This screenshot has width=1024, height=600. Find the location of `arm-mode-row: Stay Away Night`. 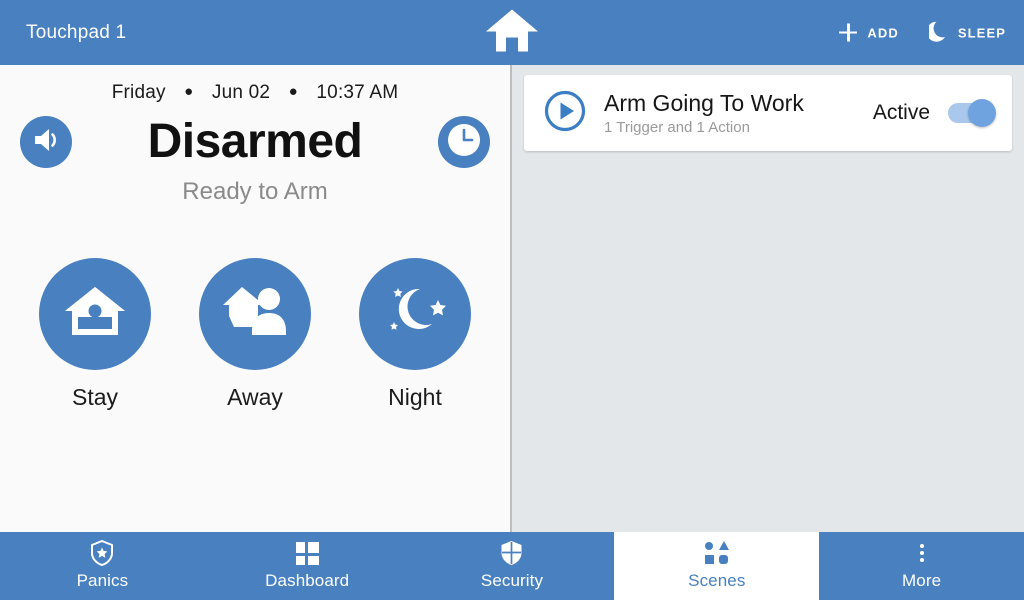

arm-mode-row: Stay Away Night is located at coordinates (255, 334).